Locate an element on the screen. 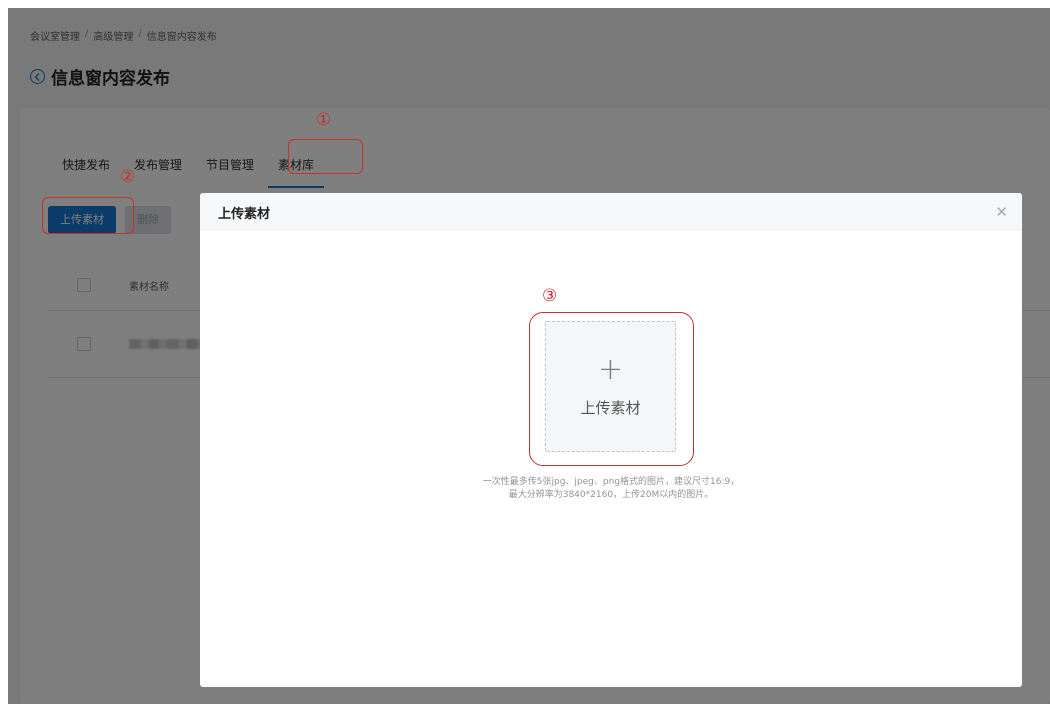  dialog-header: 上传素材 ✕ is located at coordinates (611, 212).